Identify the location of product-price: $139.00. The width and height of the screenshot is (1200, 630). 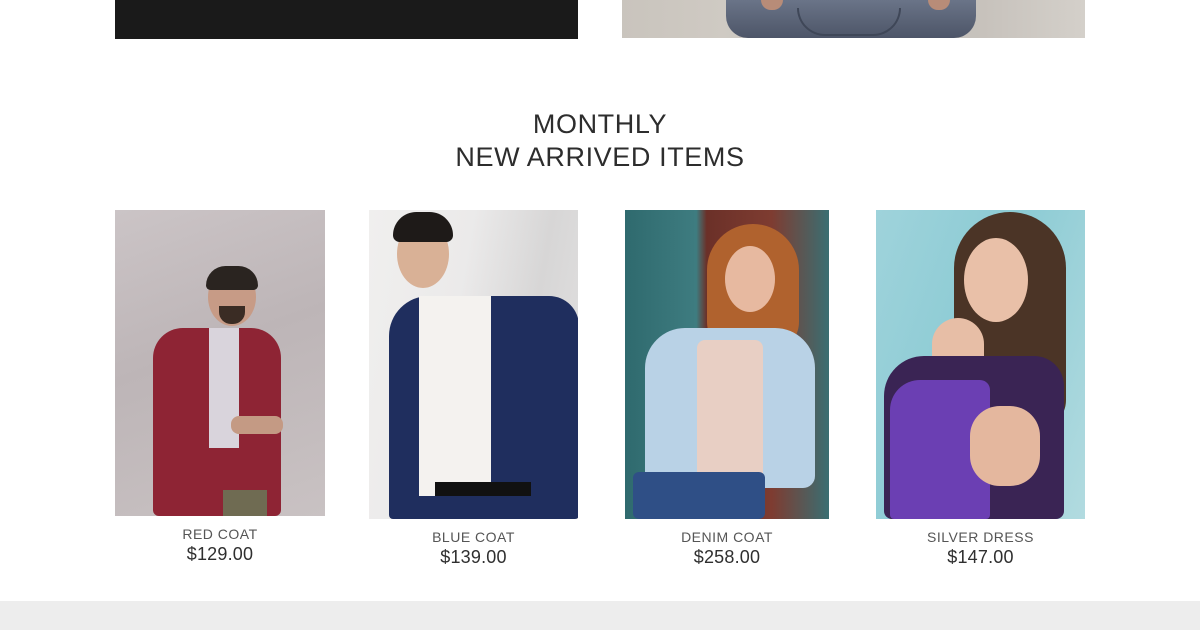
(473, 557).